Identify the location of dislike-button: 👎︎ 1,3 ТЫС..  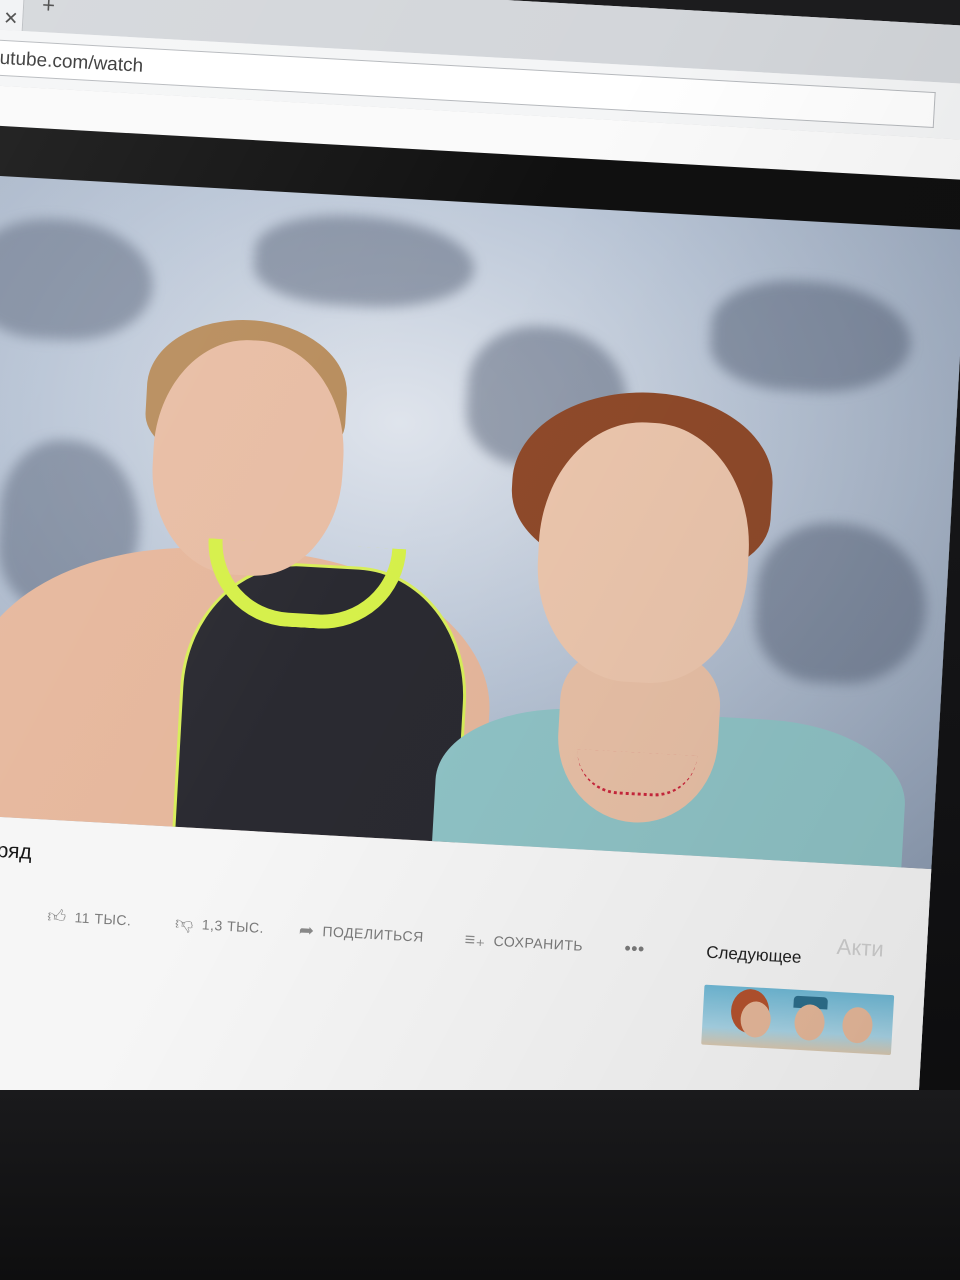
(219, 925).